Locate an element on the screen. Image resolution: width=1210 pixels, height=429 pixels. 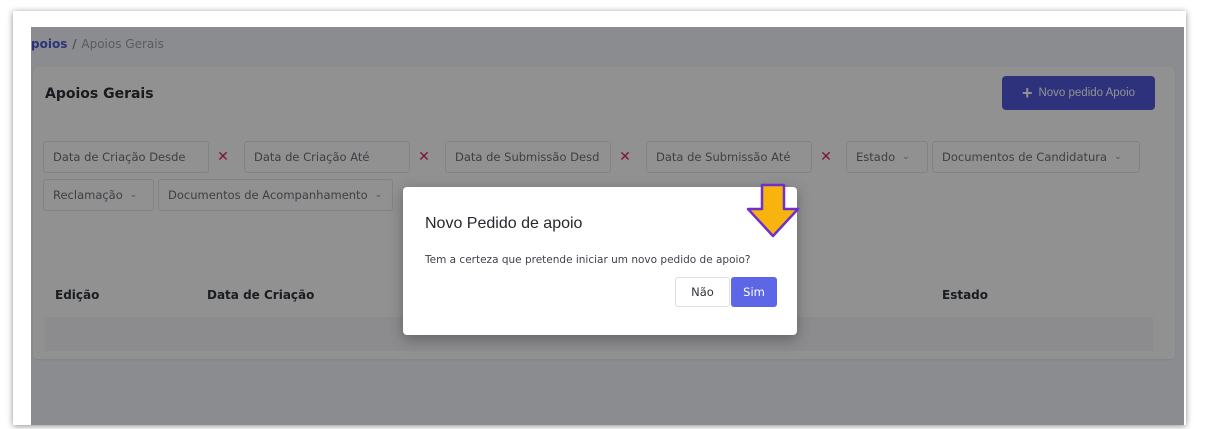
dialog-title: Novo Pedido de apoio is located at coordinates (504, 223).